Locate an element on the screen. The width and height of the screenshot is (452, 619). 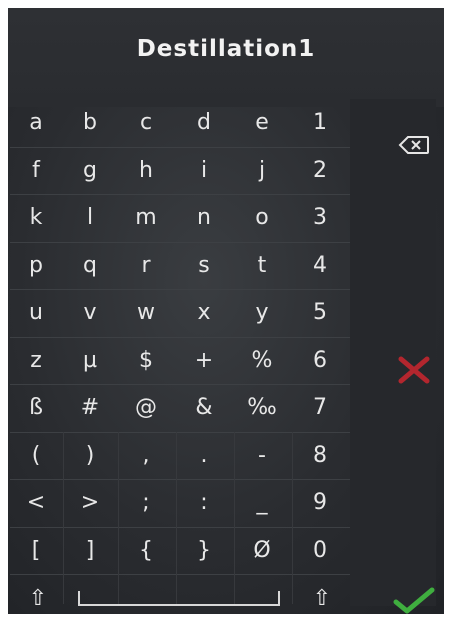
key-9-3: } is located at coordinates (204, 551).